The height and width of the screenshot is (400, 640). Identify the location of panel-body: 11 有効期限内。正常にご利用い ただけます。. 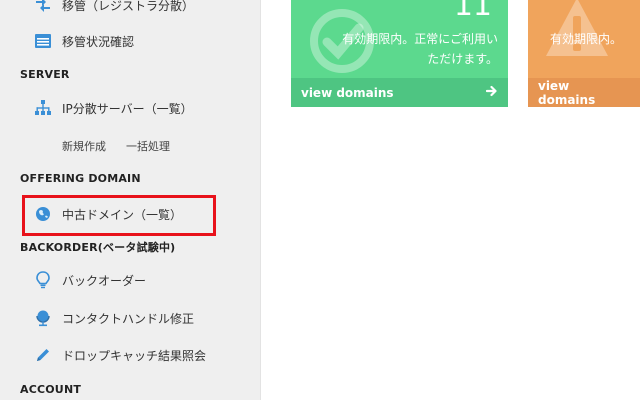
(399, 39).